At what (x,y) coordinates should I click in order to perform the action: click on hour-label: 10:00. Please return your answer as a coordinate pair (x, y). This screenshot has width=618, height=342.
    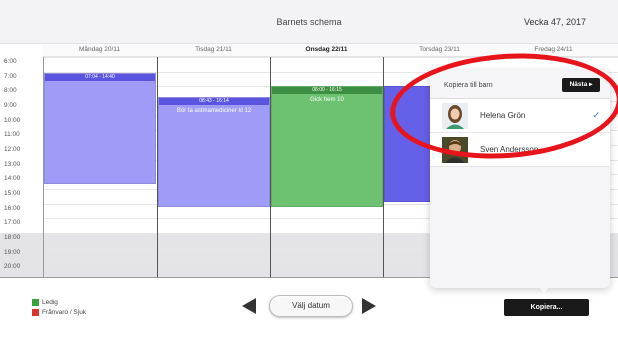
    Looking at the image, I should click on (12, 120).